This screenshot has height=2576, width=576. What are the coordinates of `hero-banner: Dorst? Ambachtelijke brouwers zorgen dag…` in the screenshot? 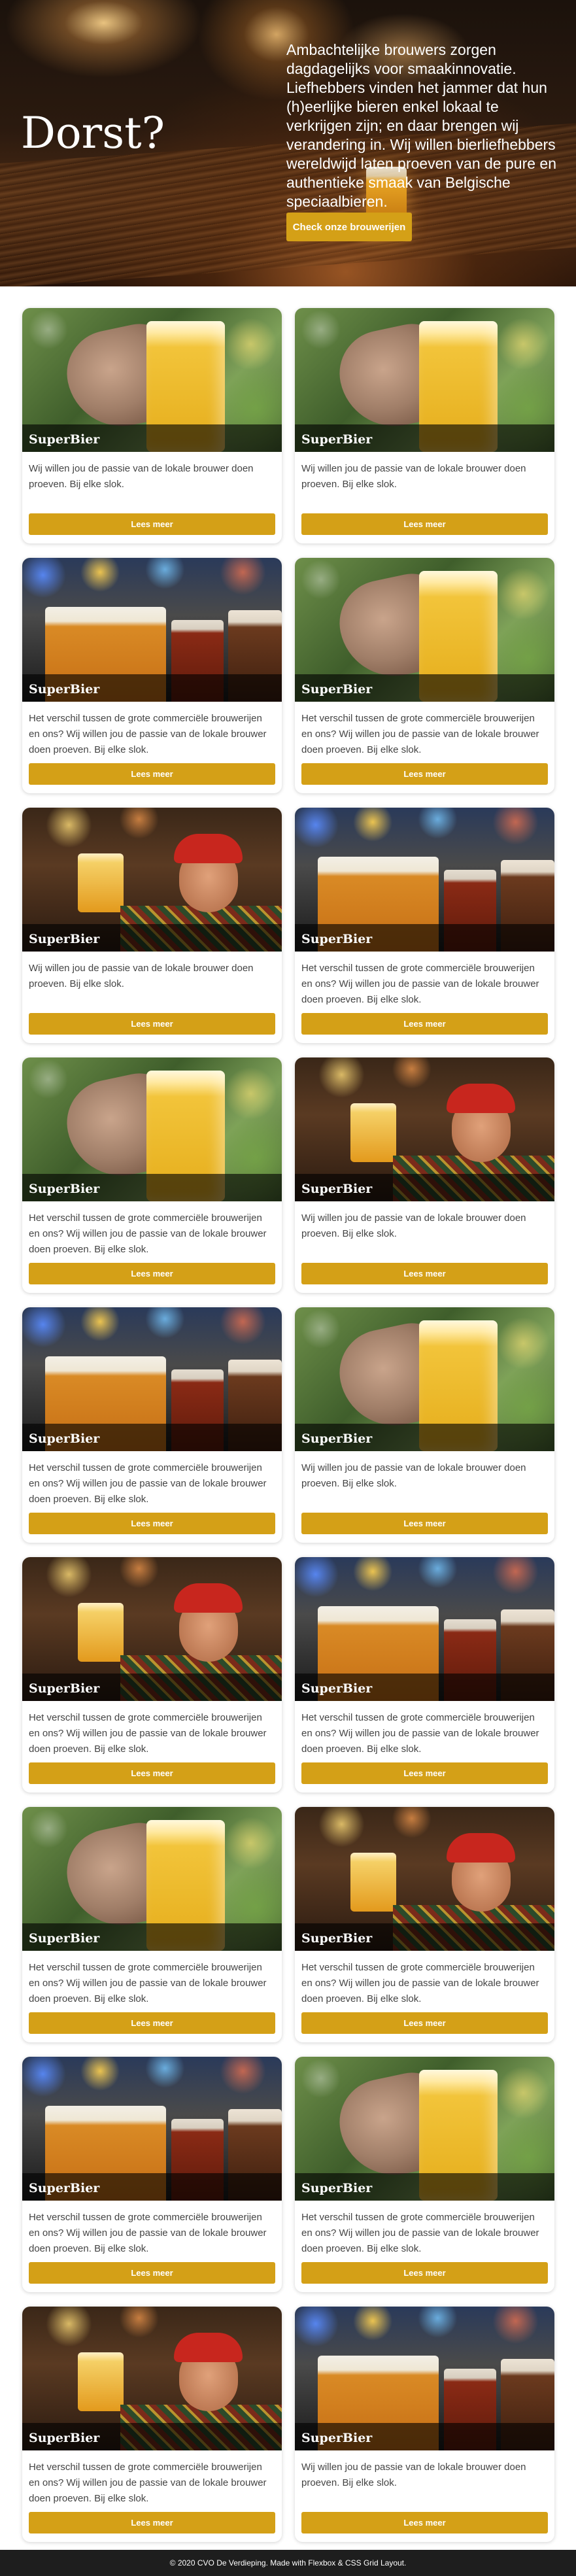 It's located at (288, 143).